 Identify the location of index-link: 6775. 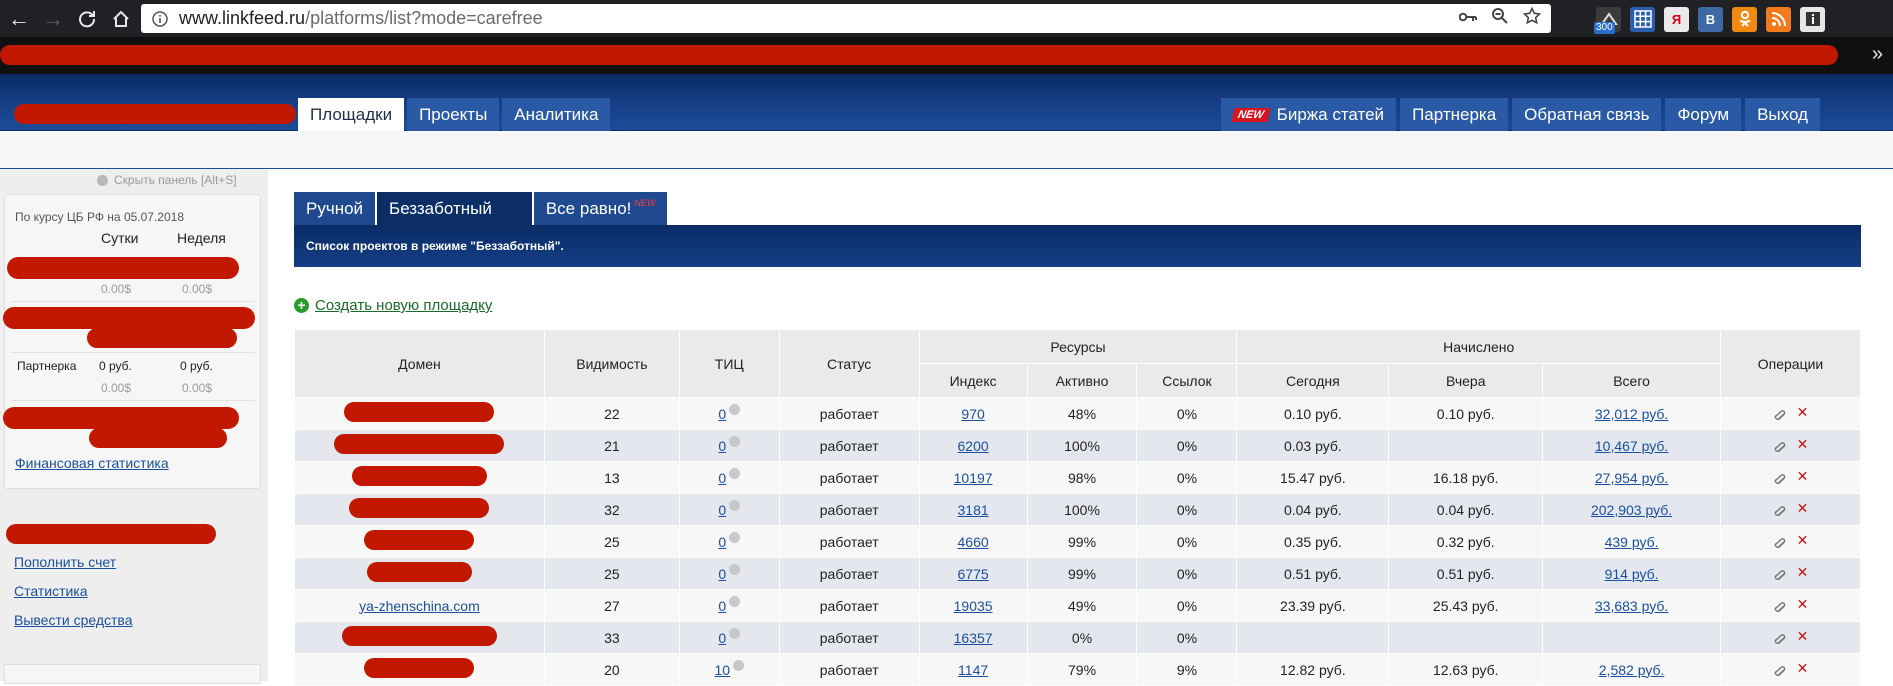
(973, 574).